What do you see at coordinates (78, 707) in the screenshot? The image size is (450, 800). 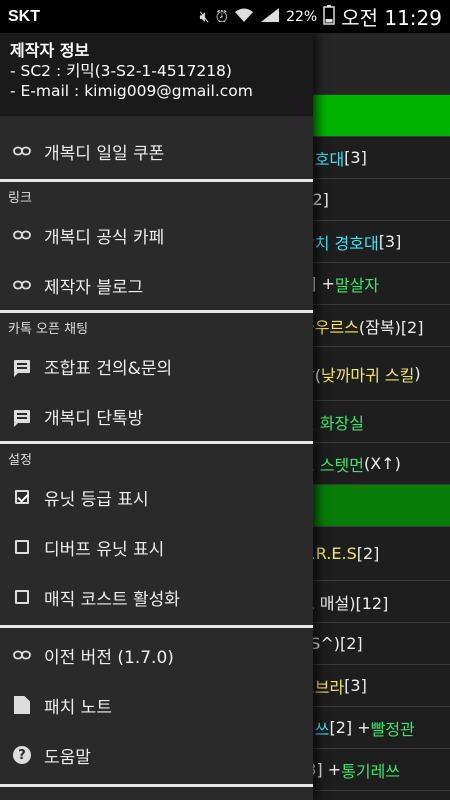 I see `menu-item-label: 패치 노트` at bounding box center [78, 707].